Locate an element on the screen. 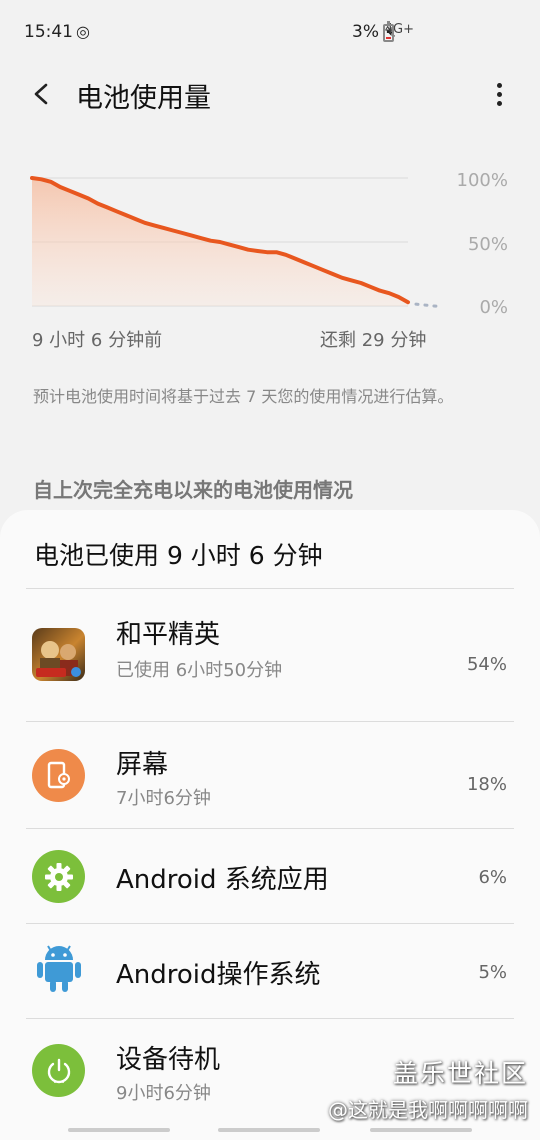 Image resolution: width=540 pixels, height=1140 pixels. more-options-button is located at coordinates (499, 94).